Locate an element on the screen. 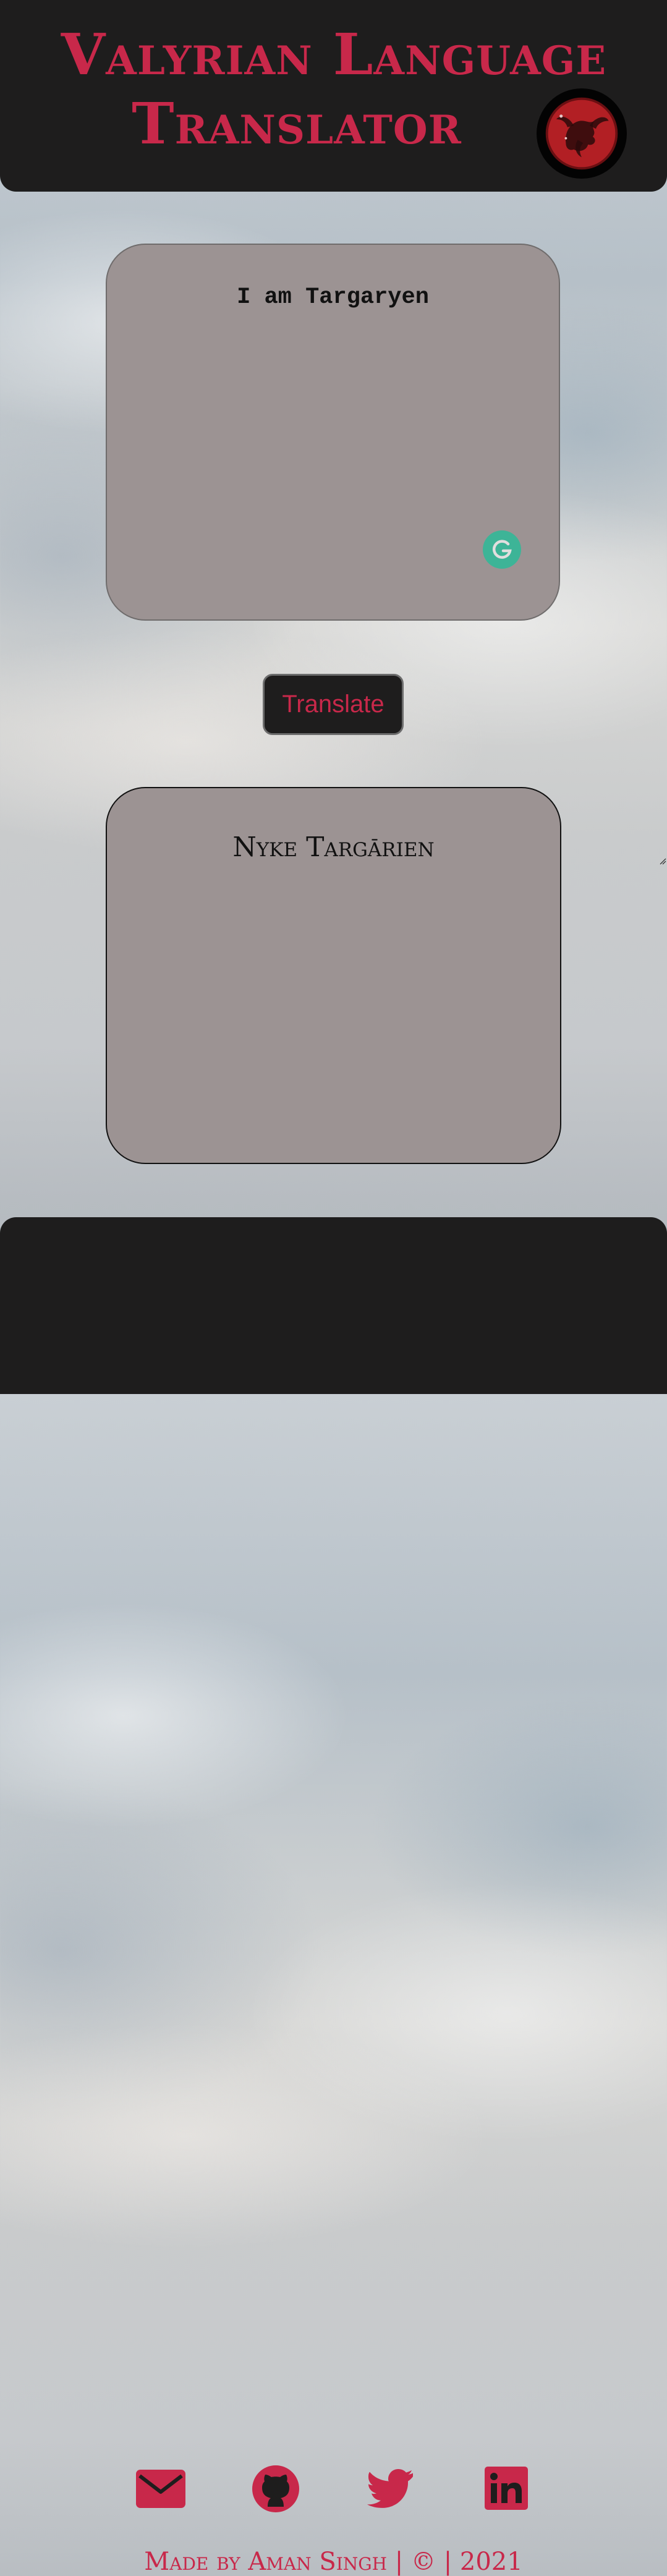 This screenshot has width=667, height=2576. resize-handle-icon is located at coordinates (662, 860).